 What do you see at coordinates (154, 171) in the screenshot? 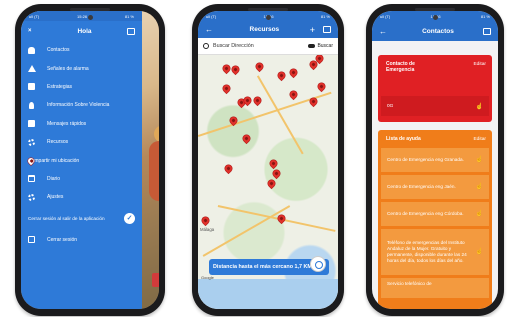
I see `background-photo-girl` at bounding box center [154, 171].